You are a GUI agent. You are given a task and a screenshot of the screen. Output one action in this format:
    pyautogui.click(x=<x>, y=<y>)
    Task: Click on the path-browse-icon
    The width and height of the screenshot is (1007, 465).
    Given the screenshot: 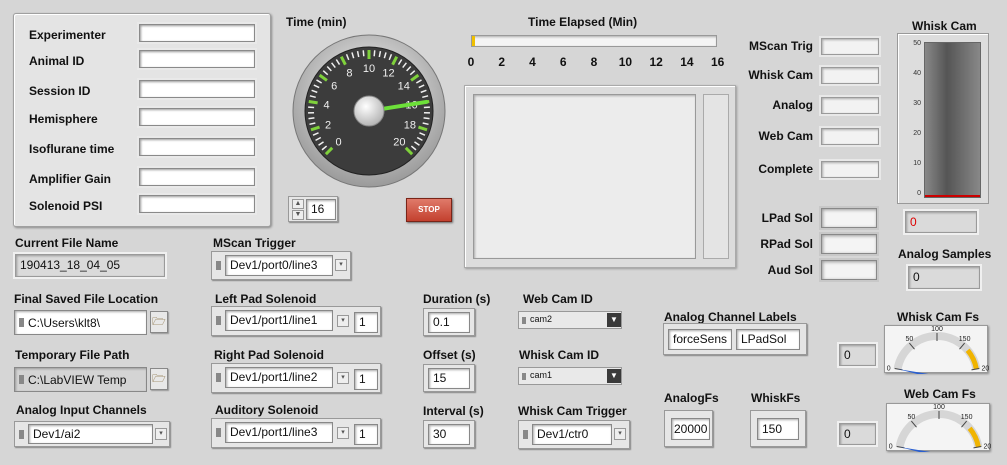 What is the action you would take?
    pyautogui.click(x=21, y=379)
    